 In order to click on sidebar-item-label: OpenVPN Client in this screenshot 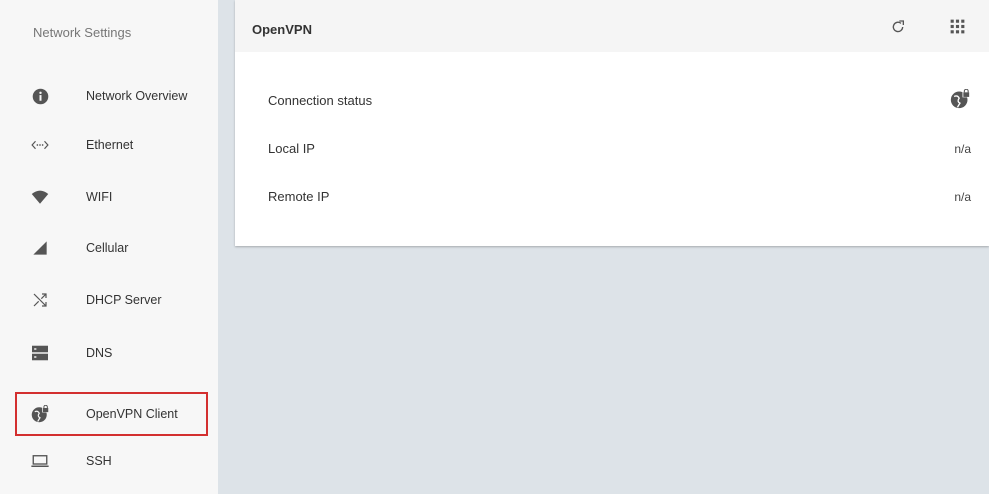, I will do `click(132, 414)`.